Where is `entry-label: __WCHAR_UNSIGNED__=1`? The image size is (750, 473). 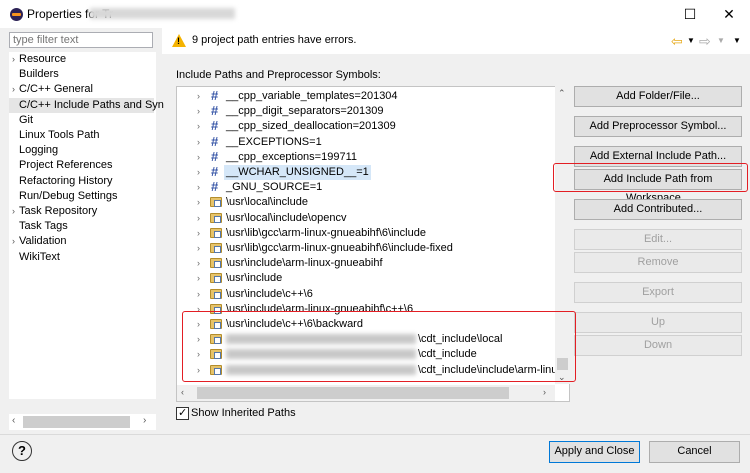 entry-label: __WCHAR_UNSIGNED__=1 is located at coordinates (297, 172).